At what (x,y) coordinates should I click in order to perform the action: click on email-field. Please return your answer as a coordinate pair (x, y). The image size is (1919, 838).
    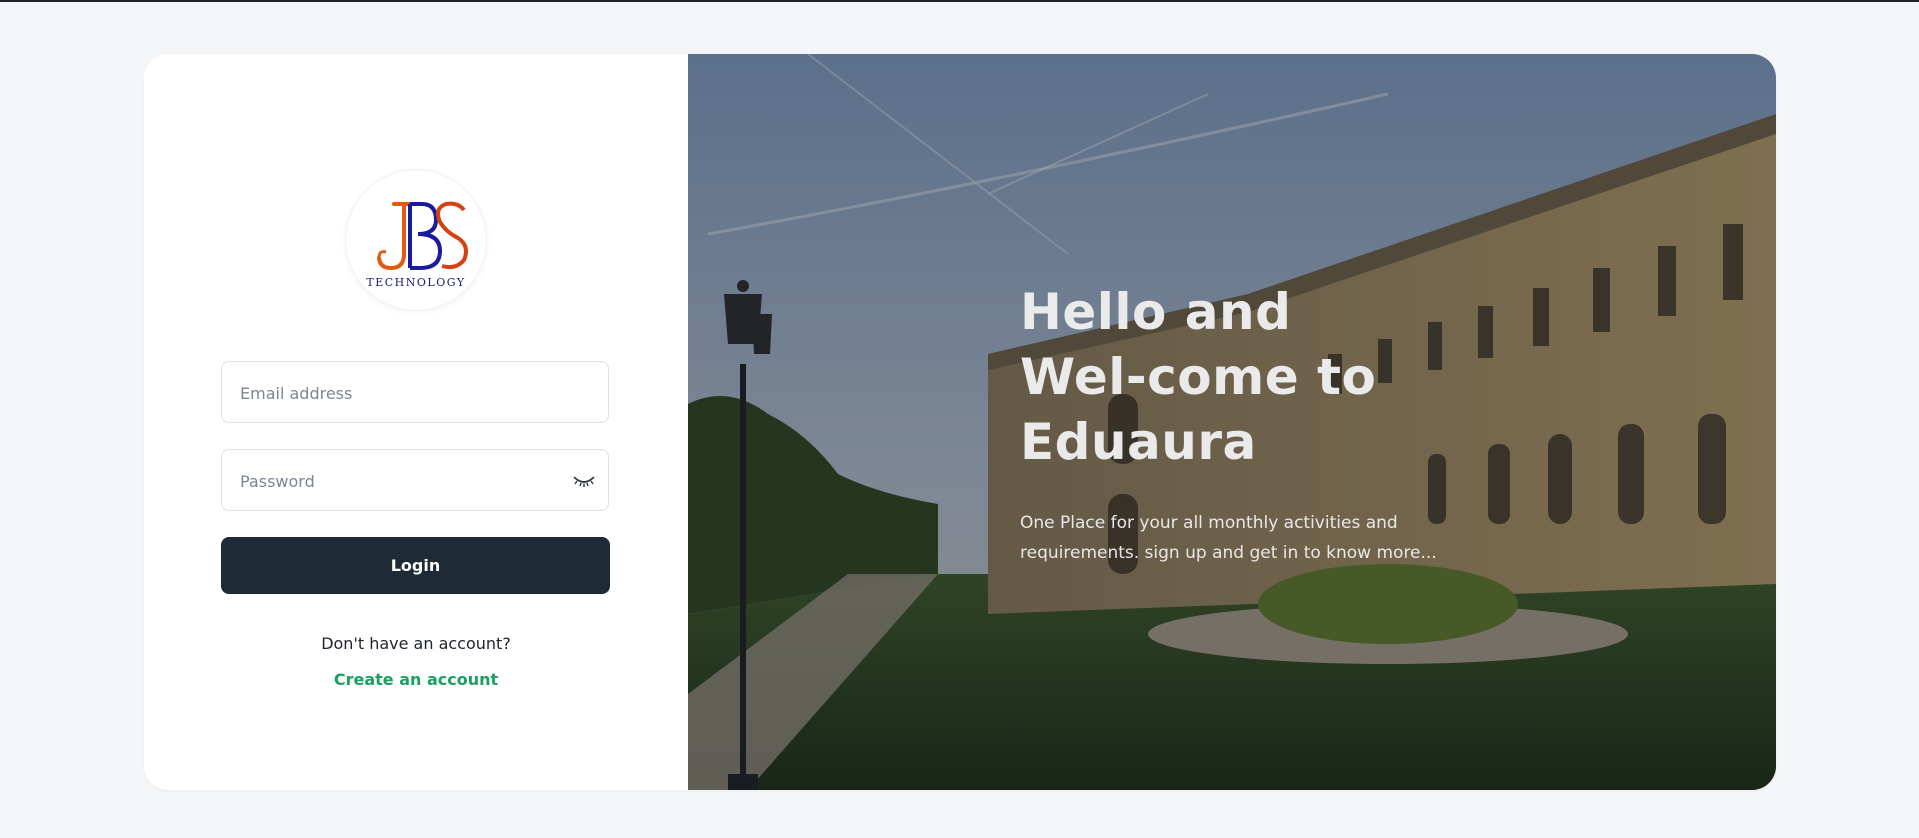
    Looking at the image, I should click on (415, 392).